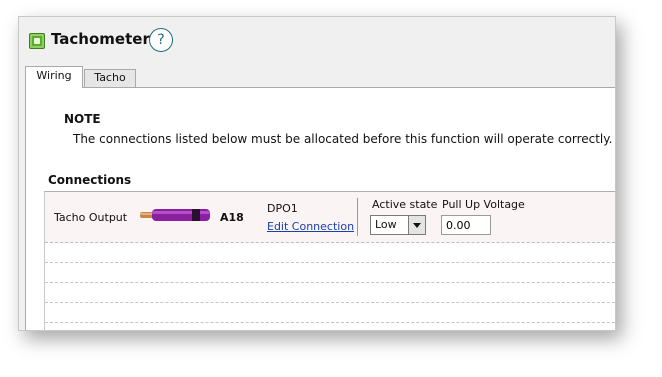  Describe the element at coordinates (310, 226) in the screenshot. I see `edit-connection-link: Edit Connection` at that location.